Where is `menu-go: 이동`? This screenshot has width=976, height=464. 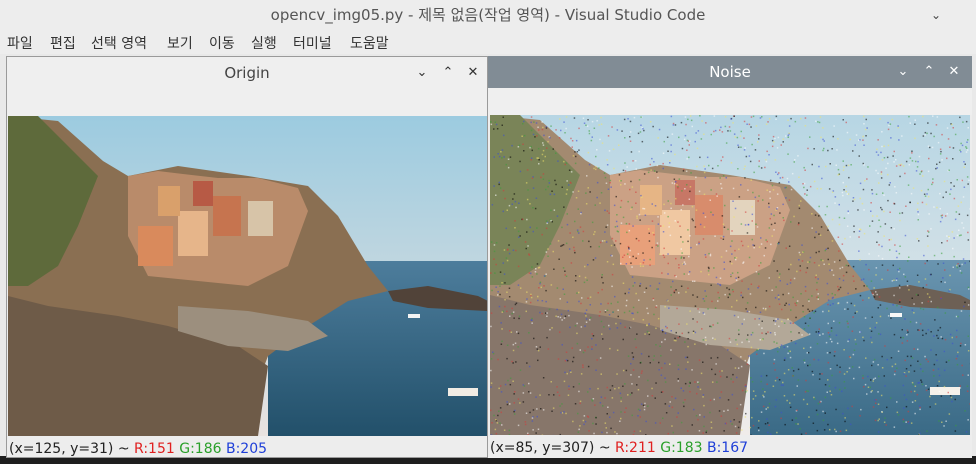
menu-go: 이동 is located at coordinates (222, 43).